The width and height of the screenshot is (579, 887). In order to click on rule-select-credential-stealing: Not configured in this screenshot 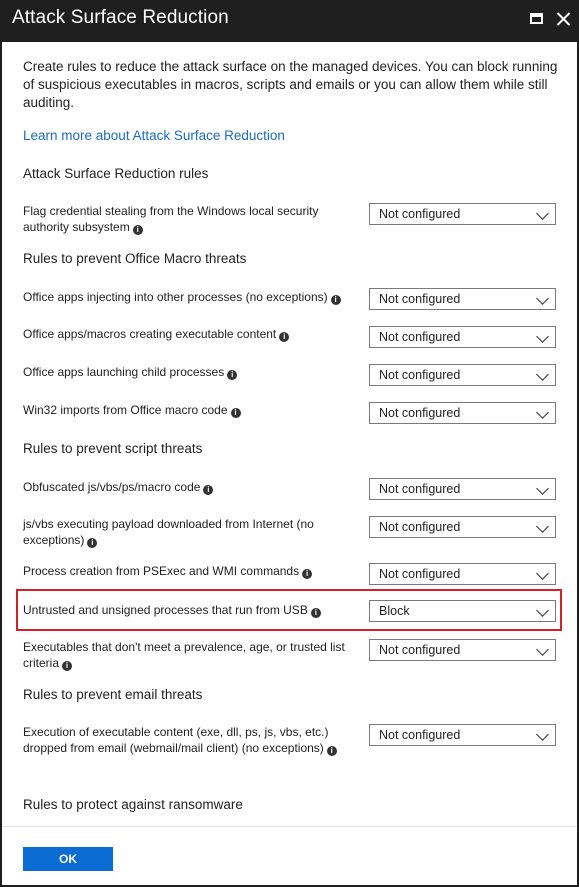, I will do `click(462, 214)`.